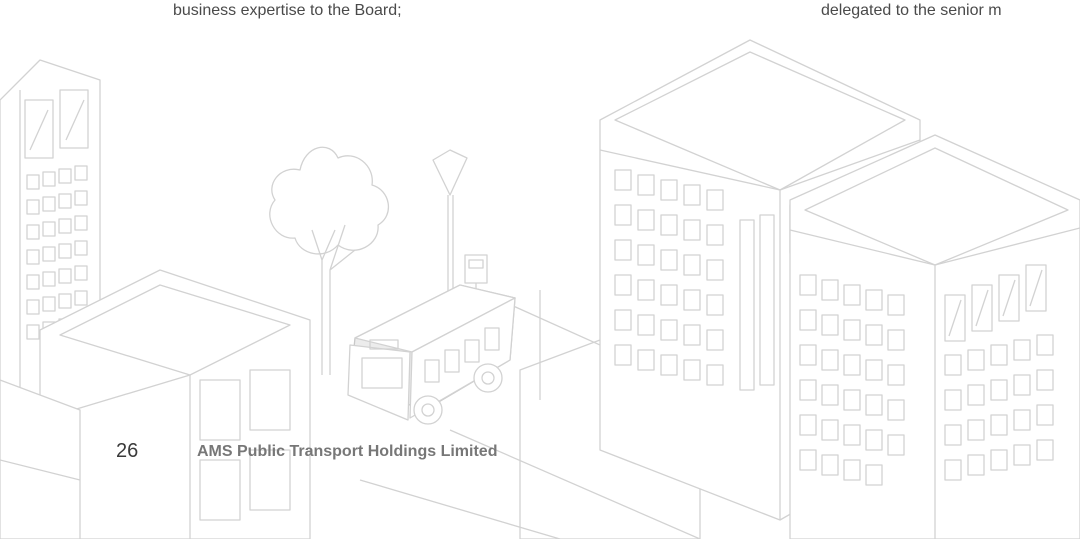  I want to click on company-name: AMS Public Transport Holdings Limited, so click(347, 451).